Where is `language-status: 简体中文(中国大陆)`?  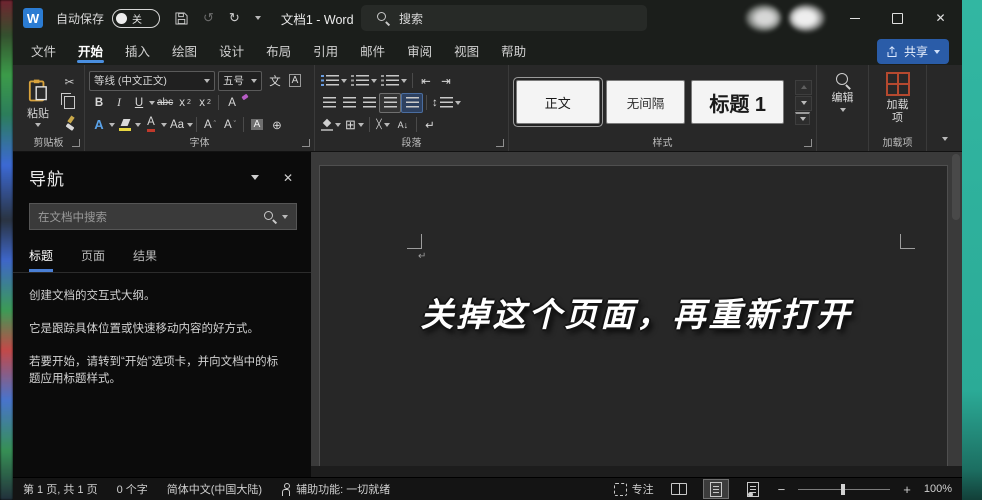 language-status: 简体中文(中国大陆) is located at coordinates (214, 489).